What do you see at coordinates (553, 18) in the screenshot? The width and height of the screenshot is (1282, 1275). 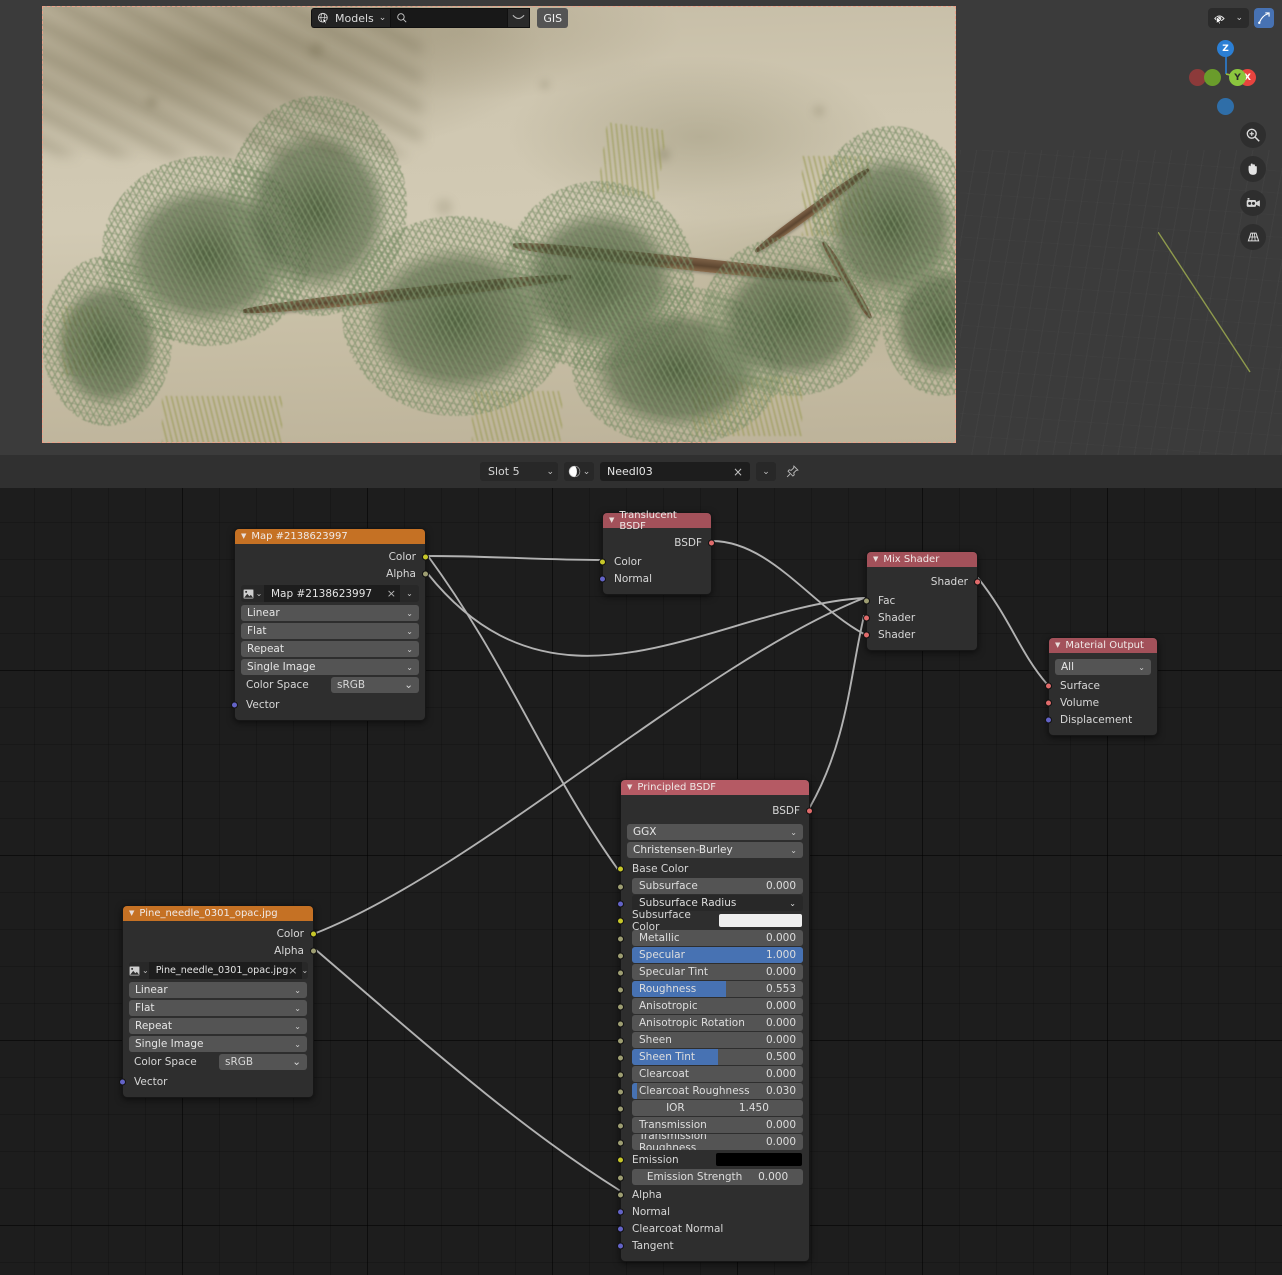 I see `gis-button: GIS` at bounding box center [553, 18].